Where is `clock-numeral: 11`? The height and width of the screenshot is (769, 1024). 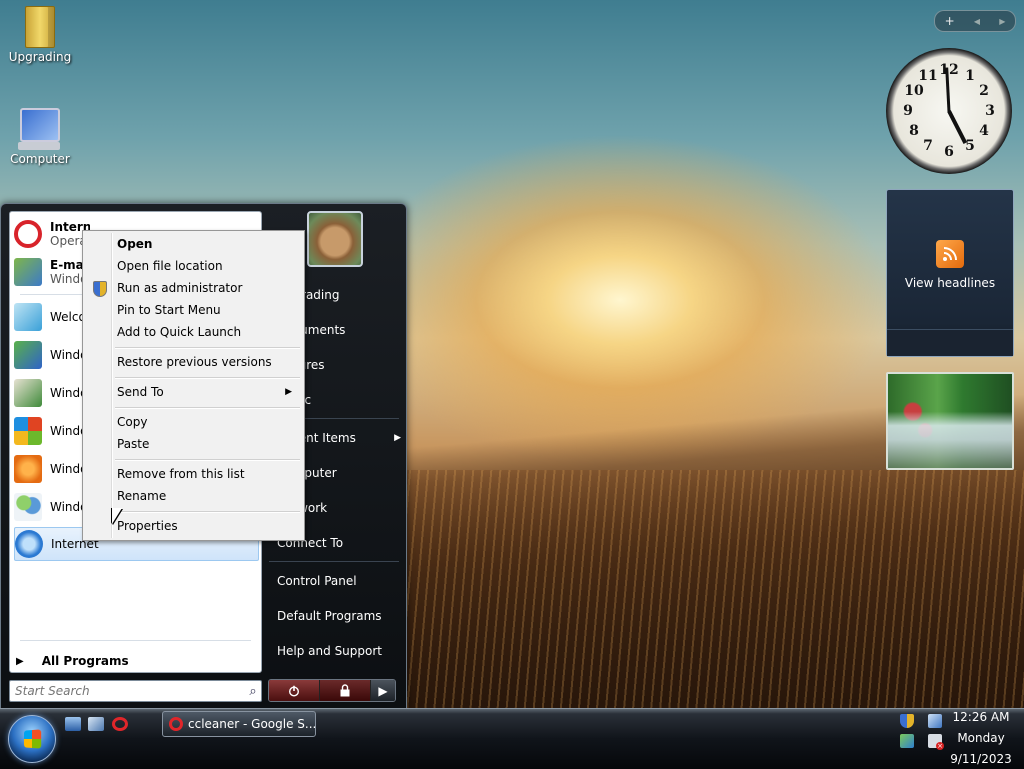 clock-numeral: 11 is located at coordinates (928, 76).